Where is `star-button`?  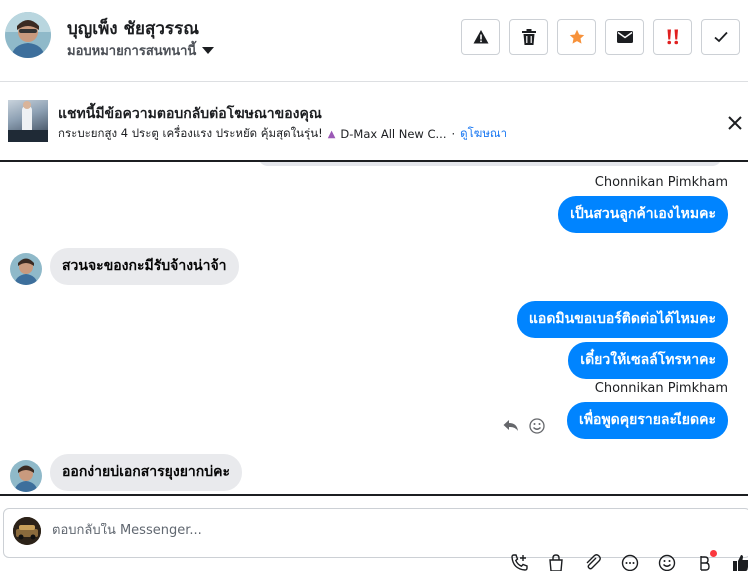
star-button is located at coordinates (576, 37).